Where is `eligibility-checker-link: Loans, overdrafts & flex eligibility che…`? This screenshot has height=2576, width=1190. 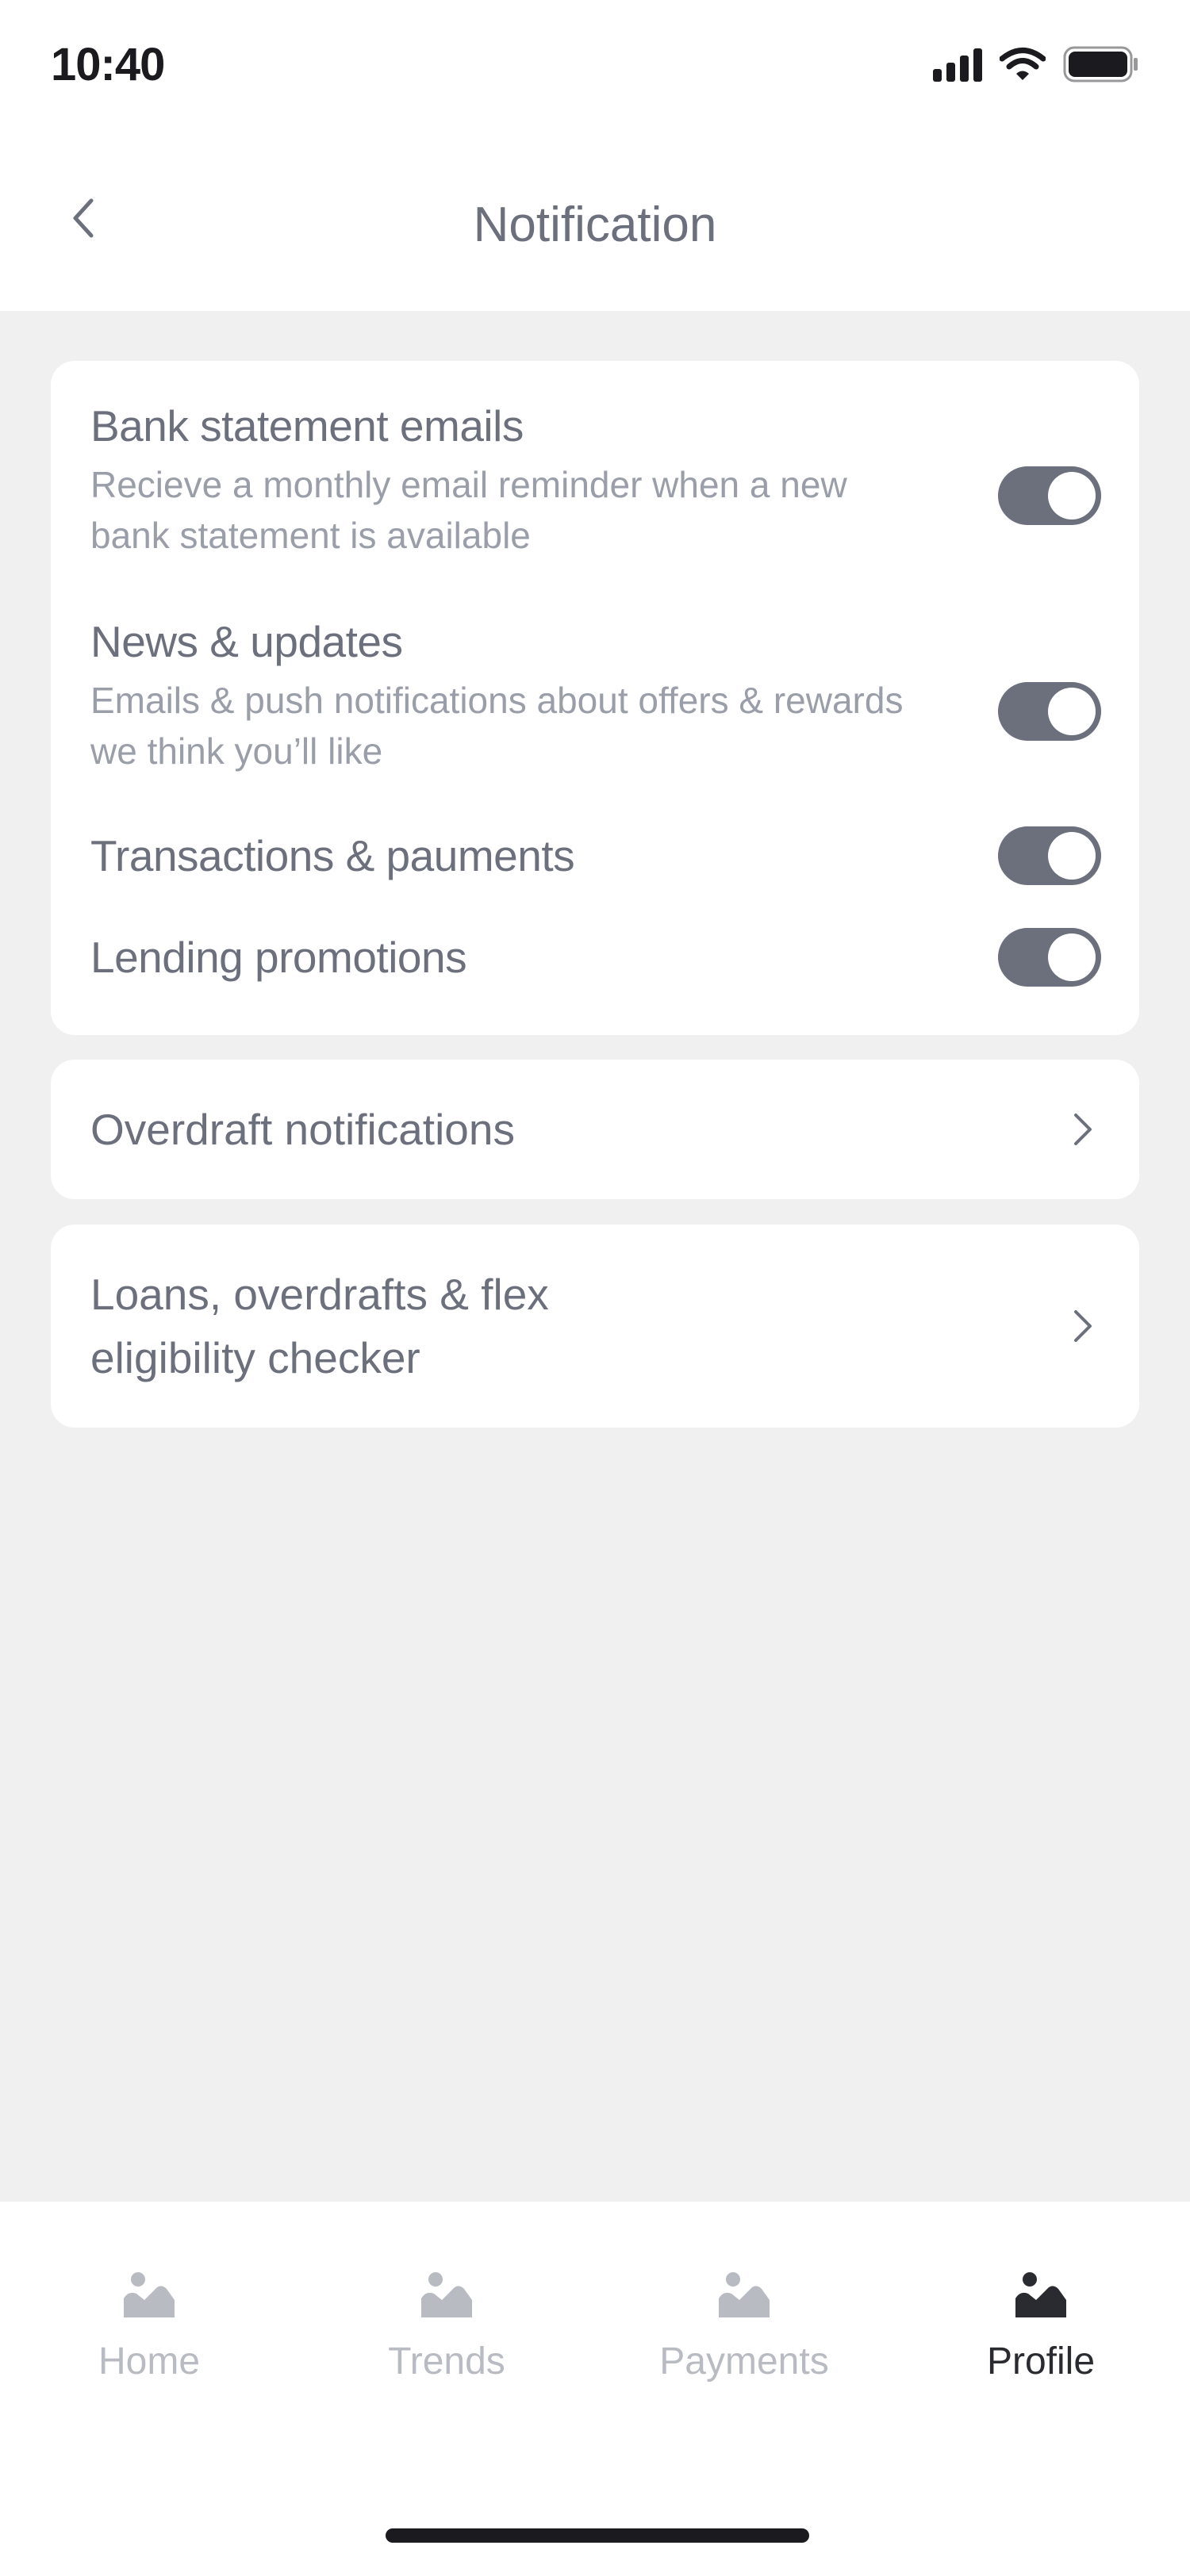
eligibility-checker-link: Loans, overdrafts & flex eligibility che… is located at coordinates (595, 1327).